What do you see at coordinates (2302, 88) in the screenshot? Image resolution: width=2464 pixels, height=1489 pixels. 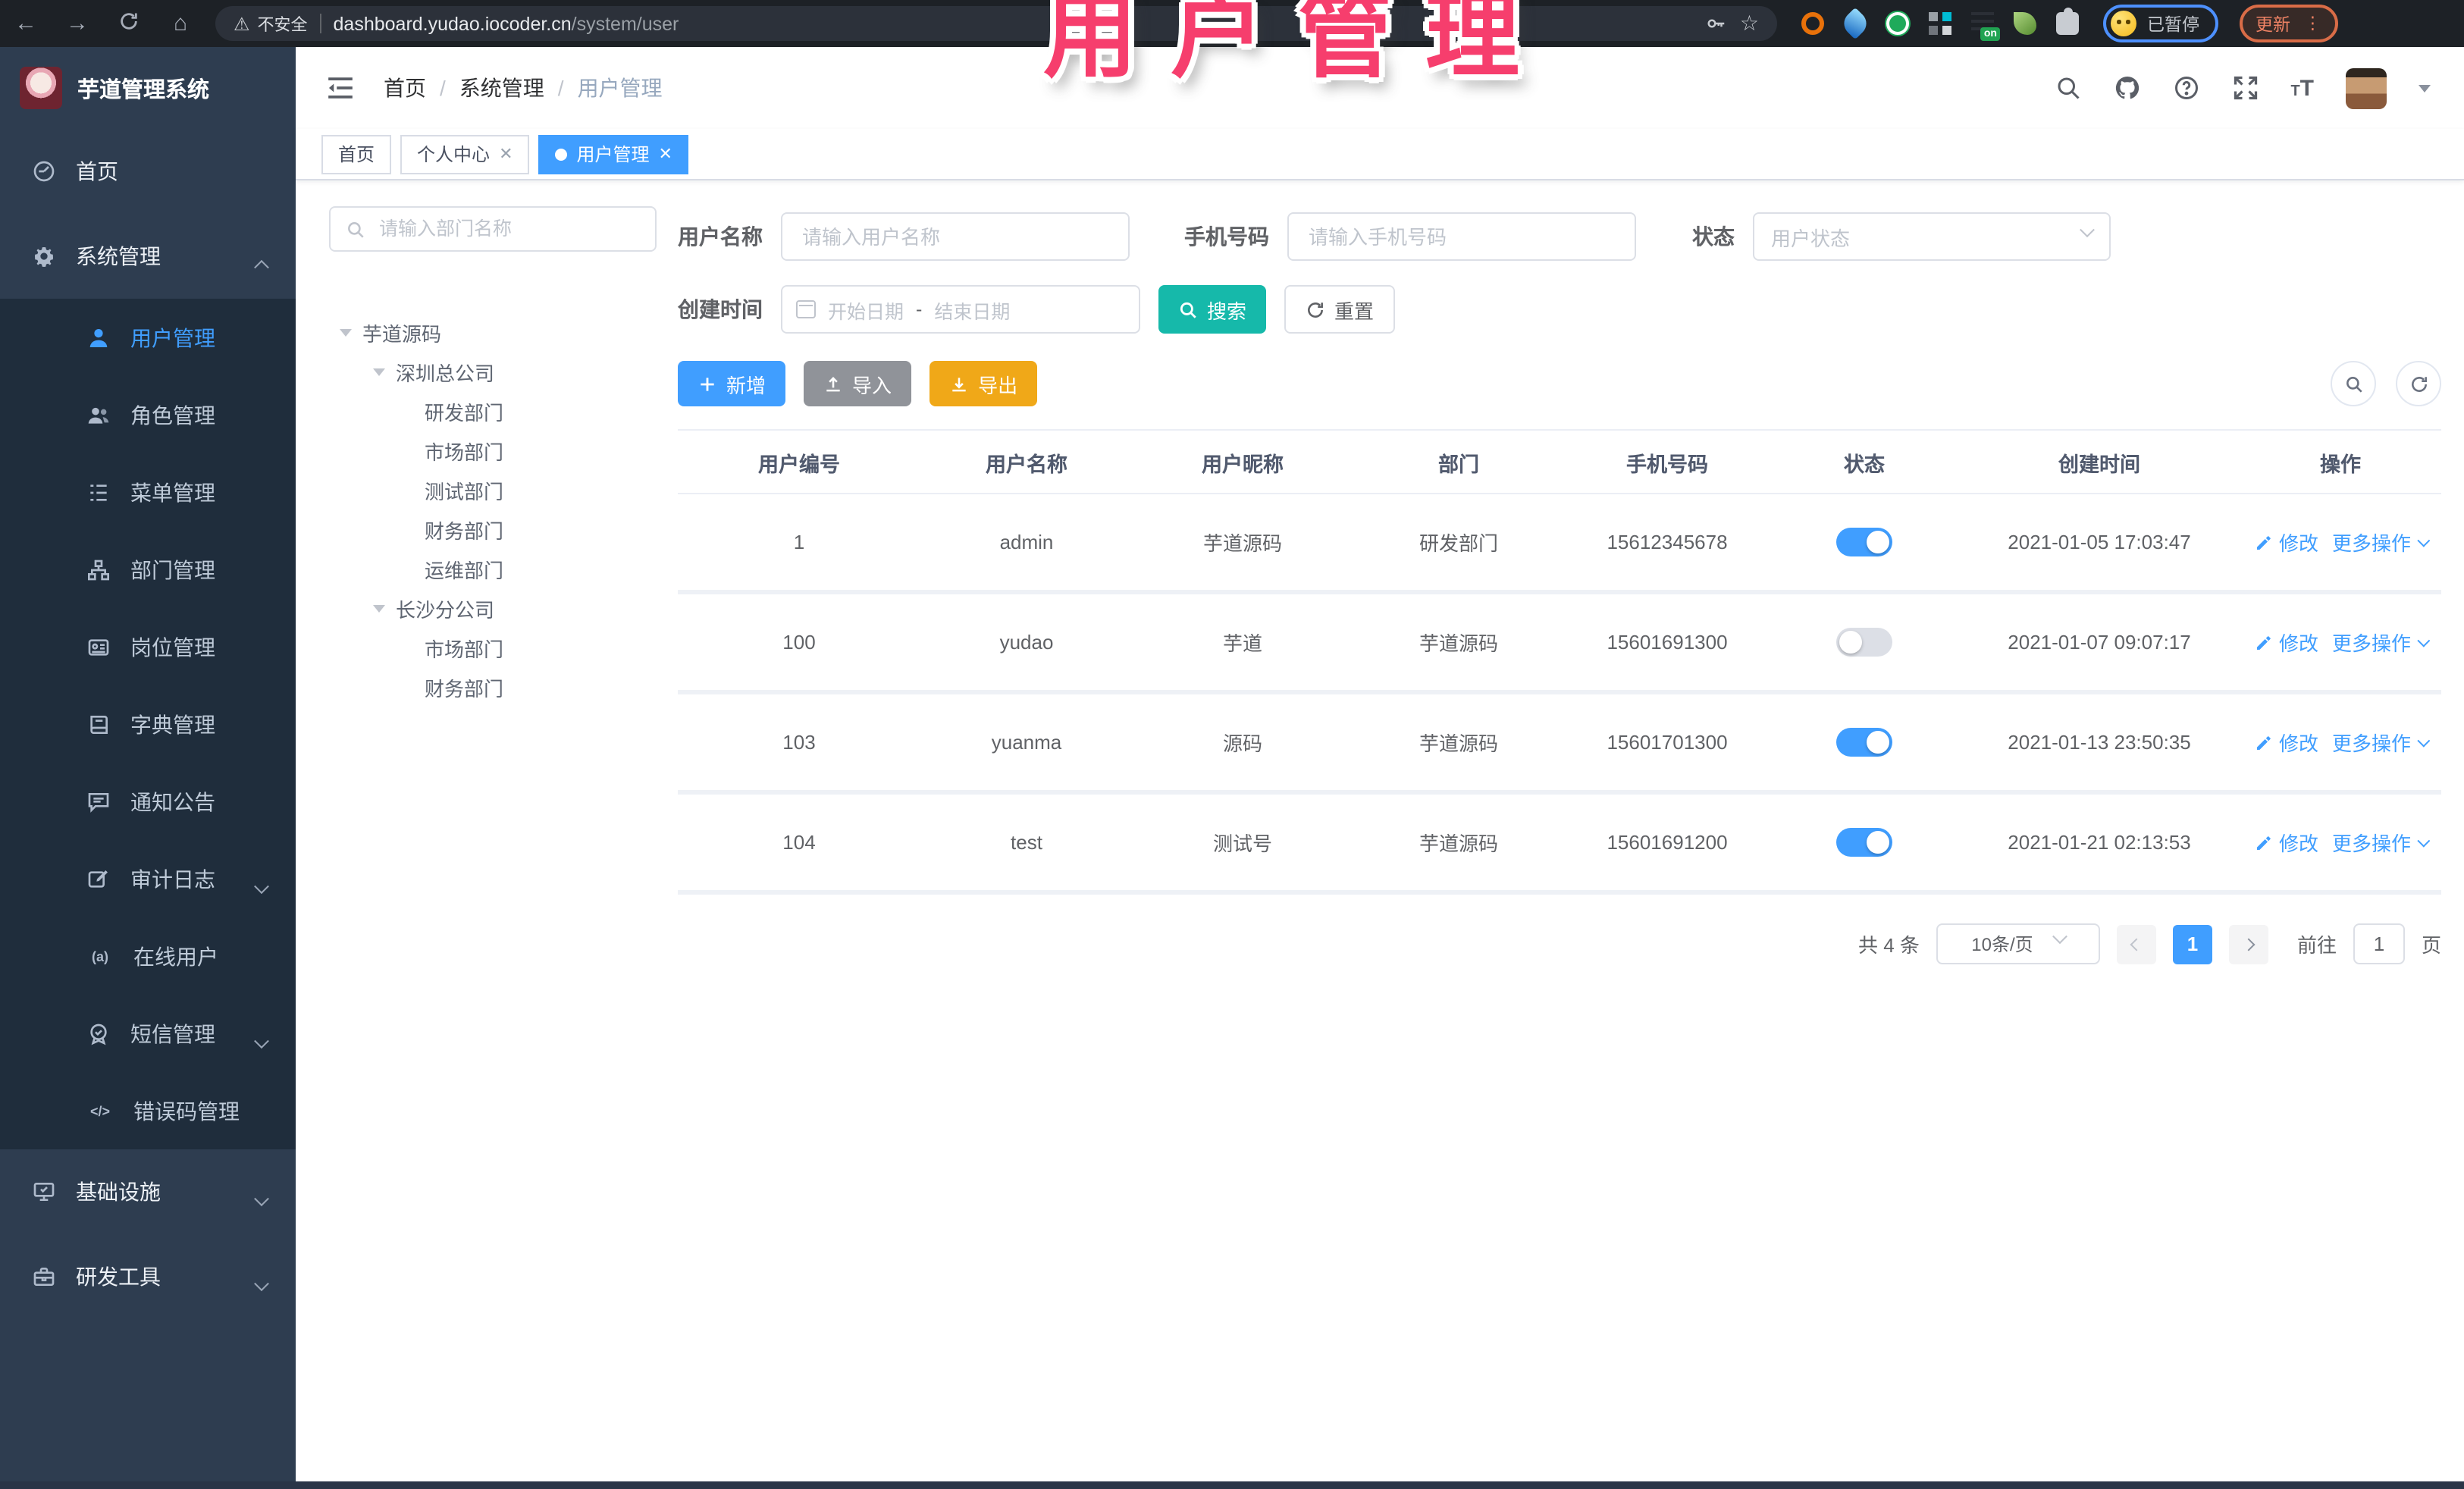 I see `font-size-icon: TT` at bounding box center [2302, 88].